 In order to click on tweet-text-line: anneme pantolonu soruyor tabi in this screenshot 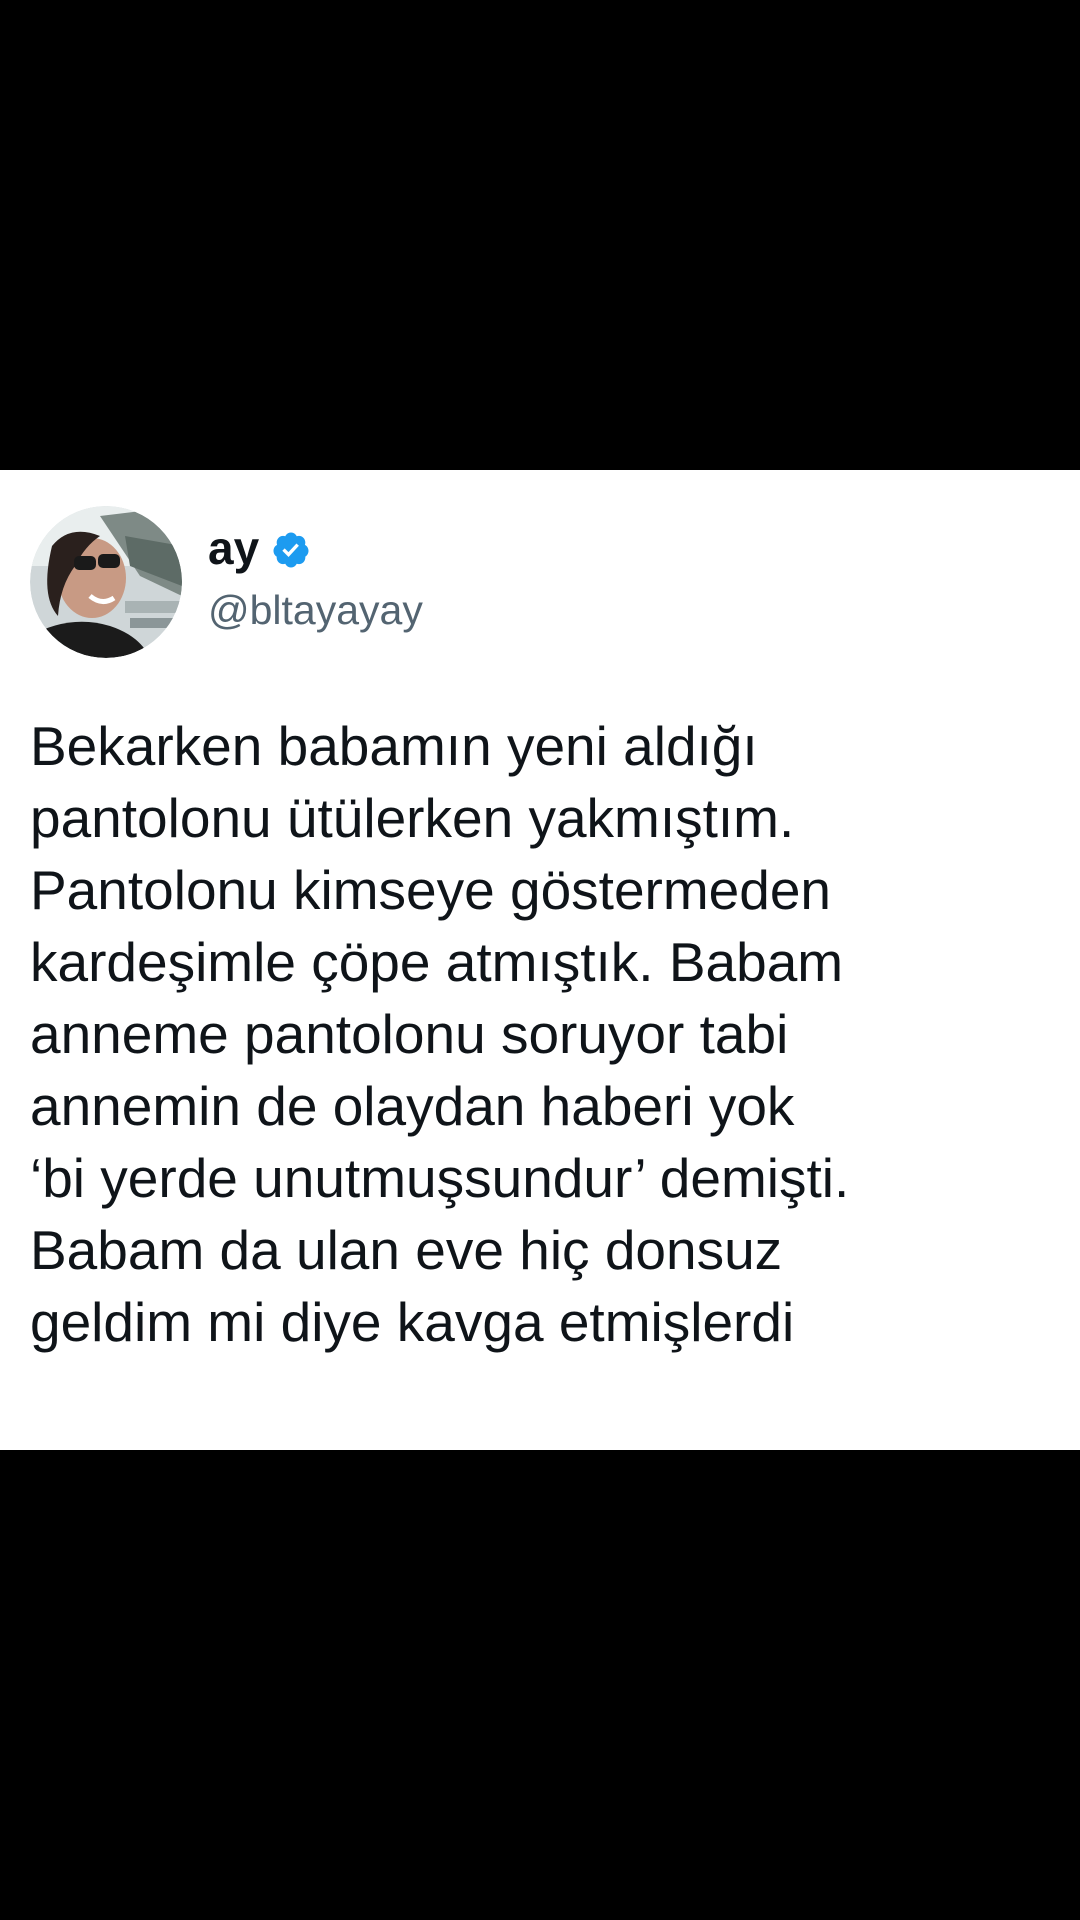, I will do `click(409, 1034)`.